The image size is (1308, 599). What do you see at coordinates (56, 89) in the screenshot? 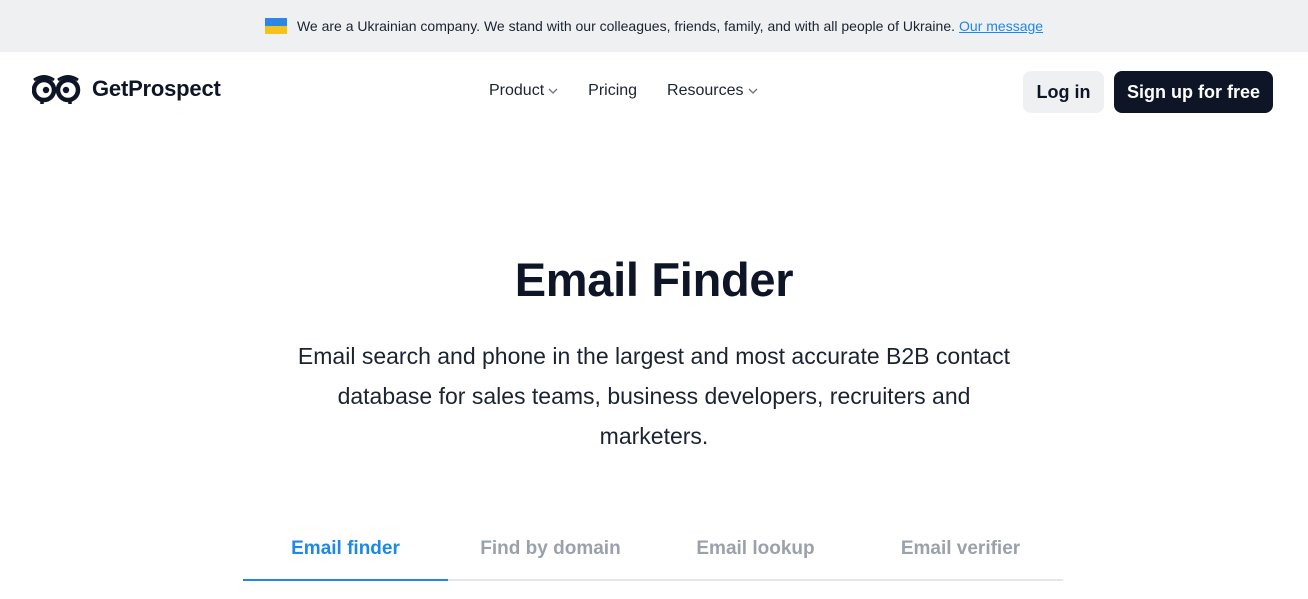
I see `owl-eyes-icon` at bounding box center [56, 89].